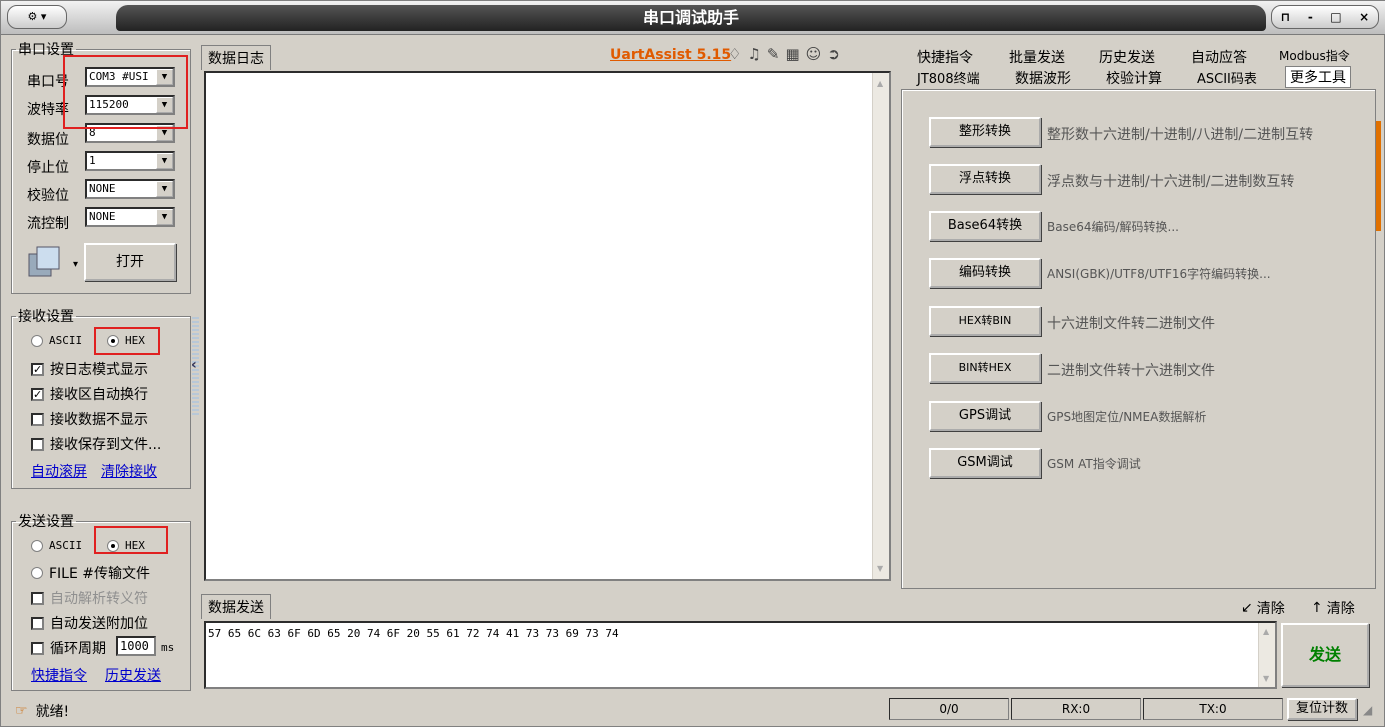  Describe the element at coordinates (734, 54) in the screenshot. I see `diamond-icon: ♢` at that location.